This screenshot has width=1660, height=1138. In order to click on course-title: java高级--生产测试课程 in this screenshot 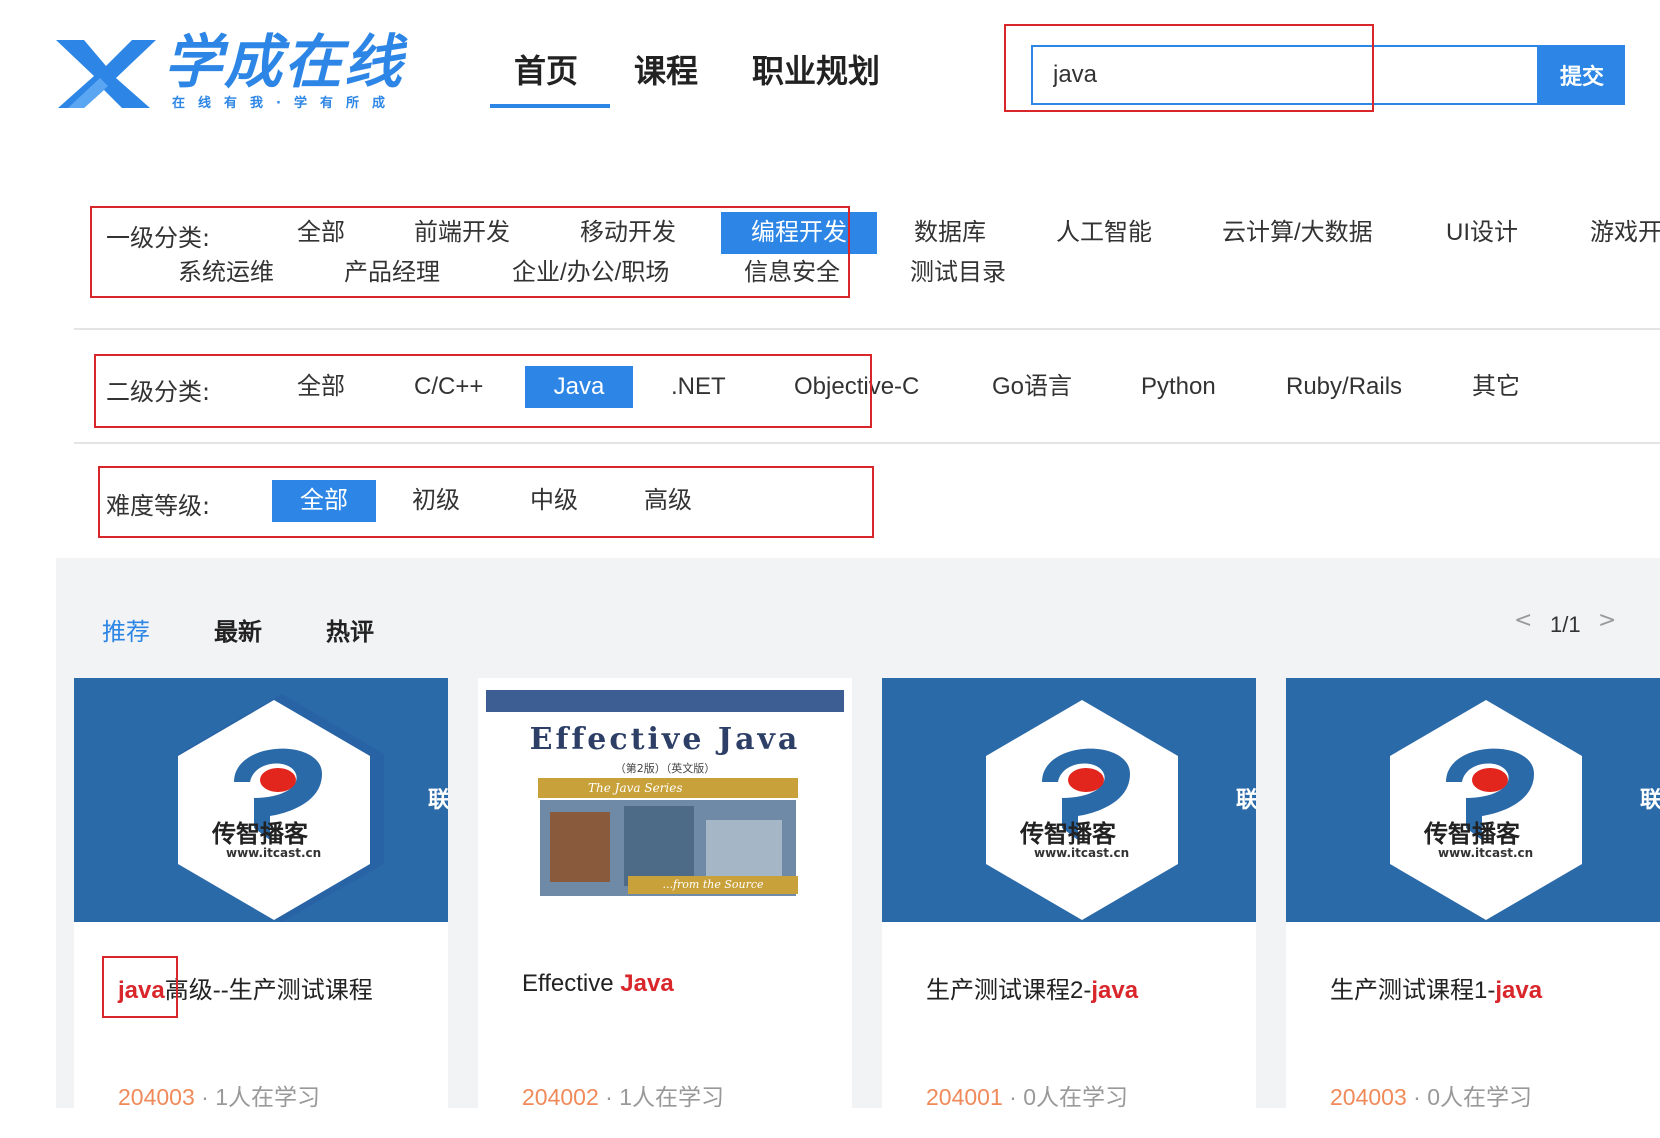, I will do `click(245, 987)`.